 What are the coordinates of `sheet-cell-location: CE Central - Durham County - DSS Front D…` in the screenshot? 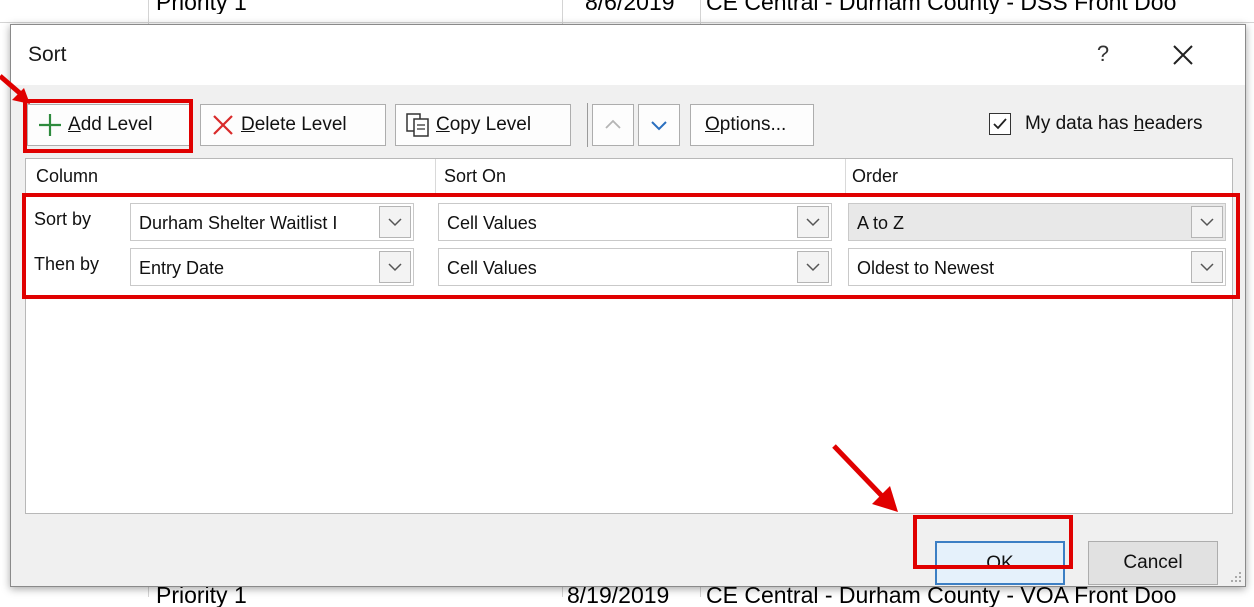 It's located at (941, 7).